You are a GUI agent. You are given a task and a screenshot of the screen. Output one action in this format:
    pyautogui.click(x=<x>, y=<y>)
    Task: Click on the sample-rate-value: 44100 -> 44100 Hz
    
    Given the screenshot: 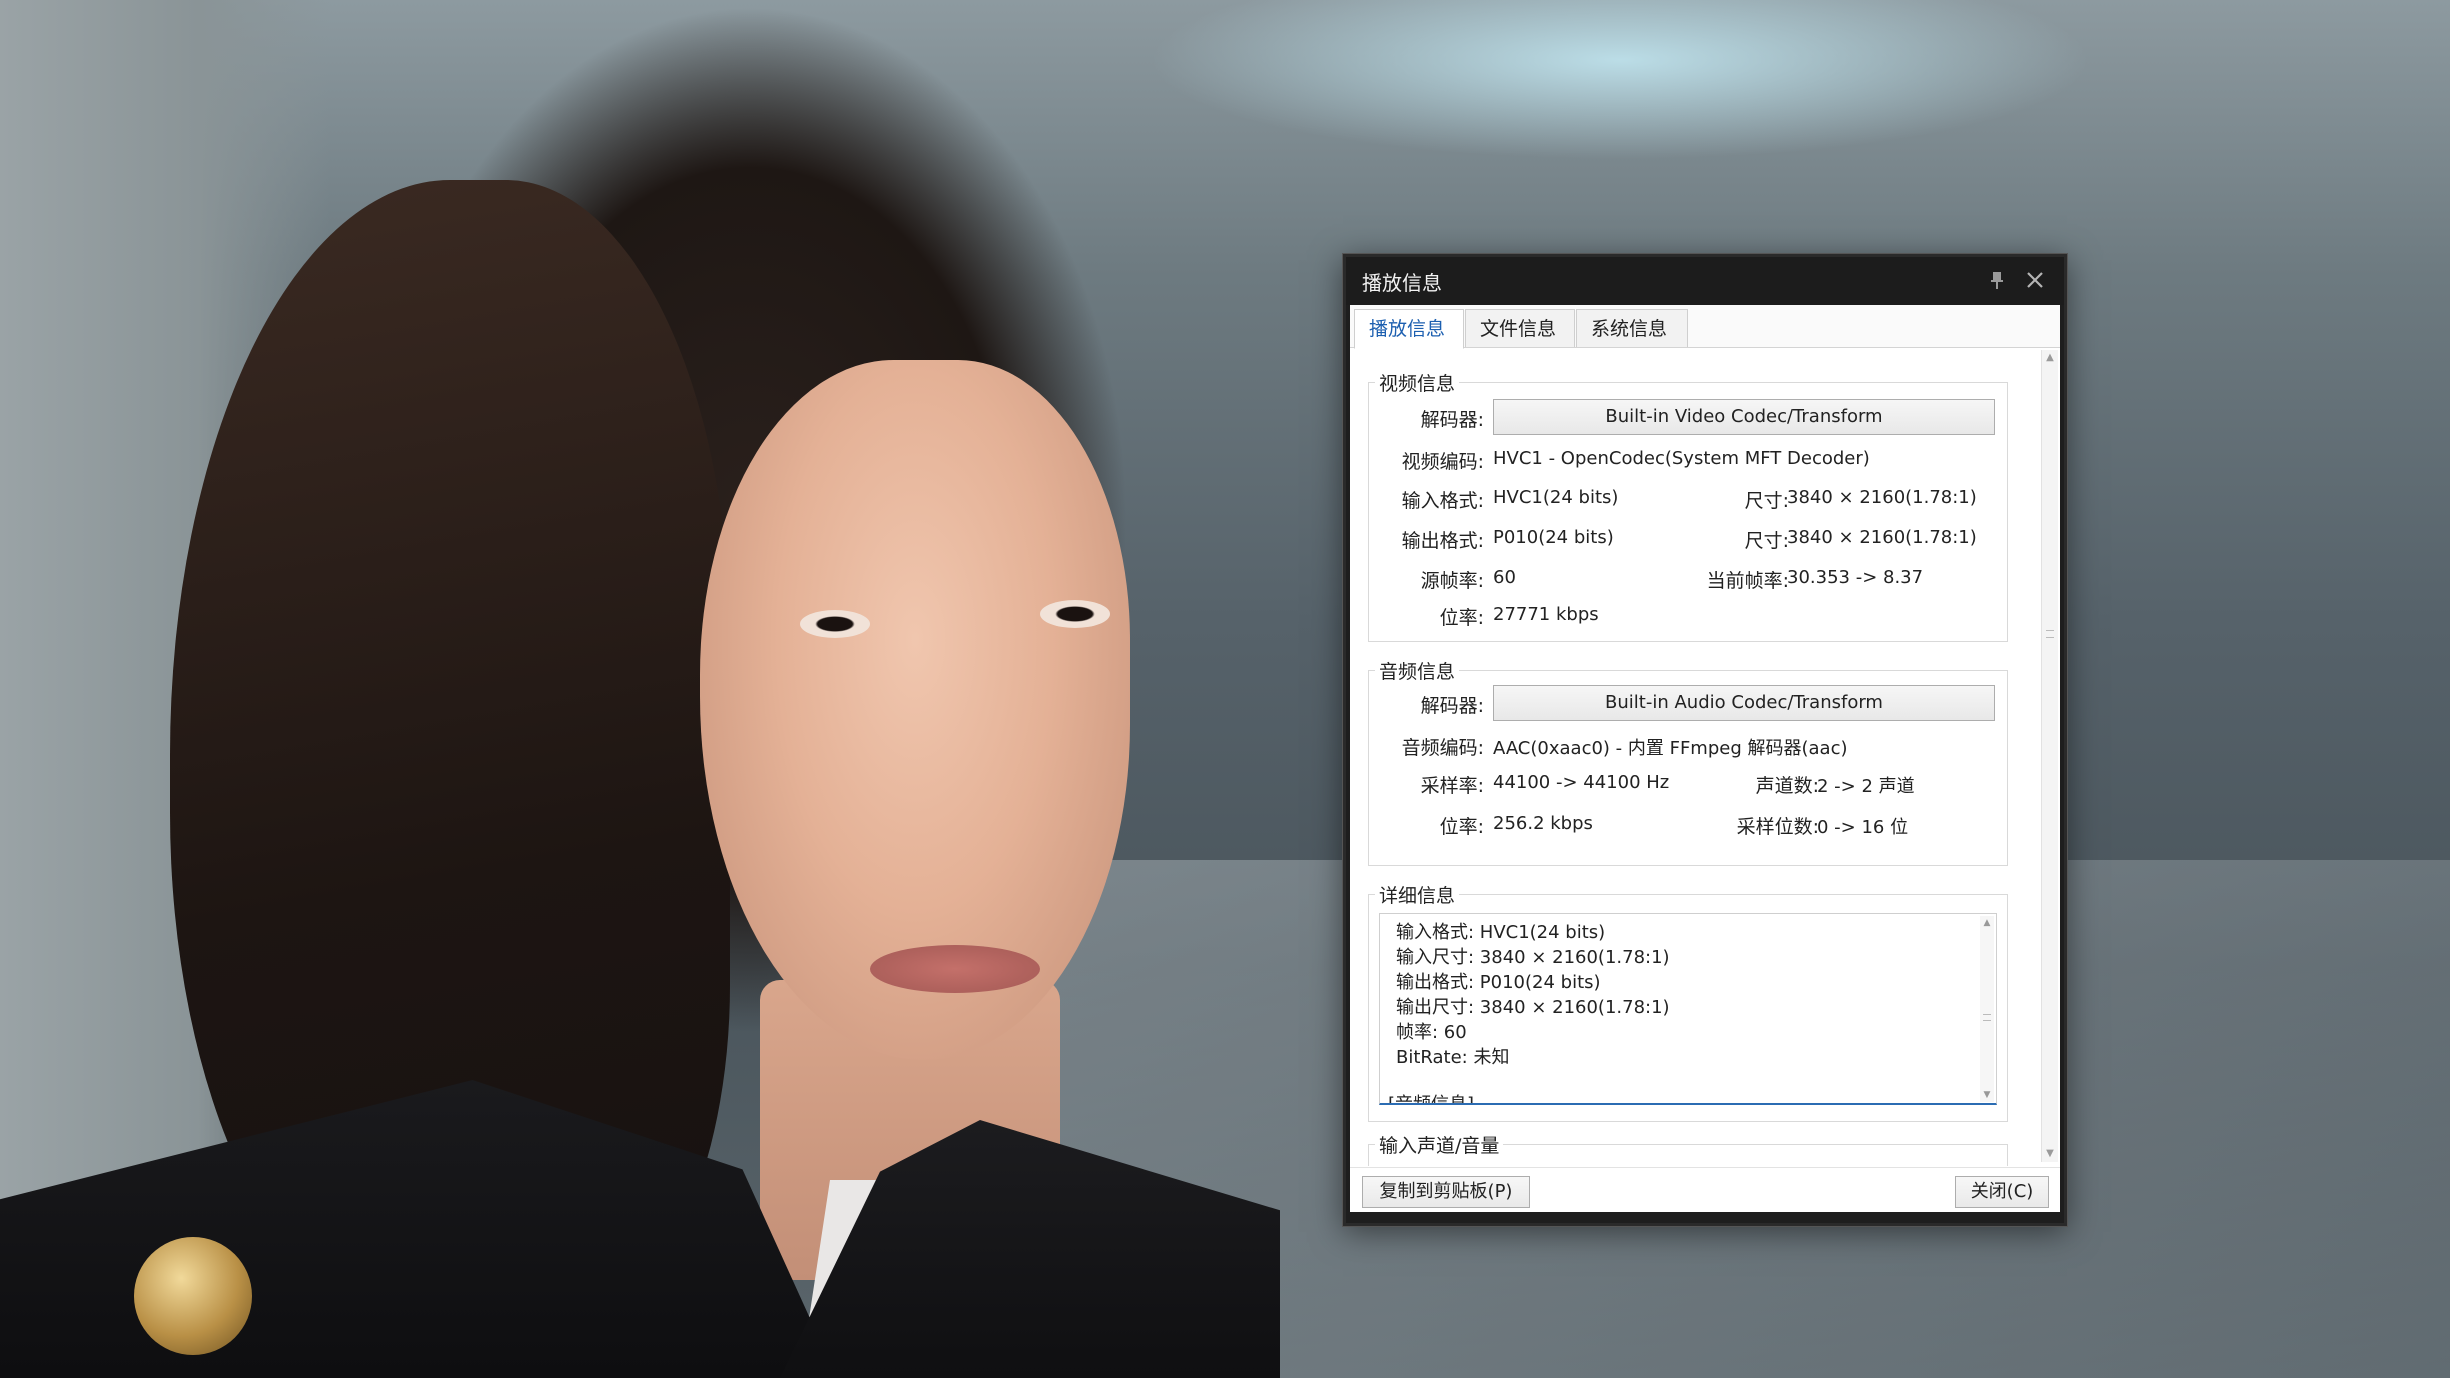 What is the action you would take?
    pyautogui.click(x=1581, y=782)
    